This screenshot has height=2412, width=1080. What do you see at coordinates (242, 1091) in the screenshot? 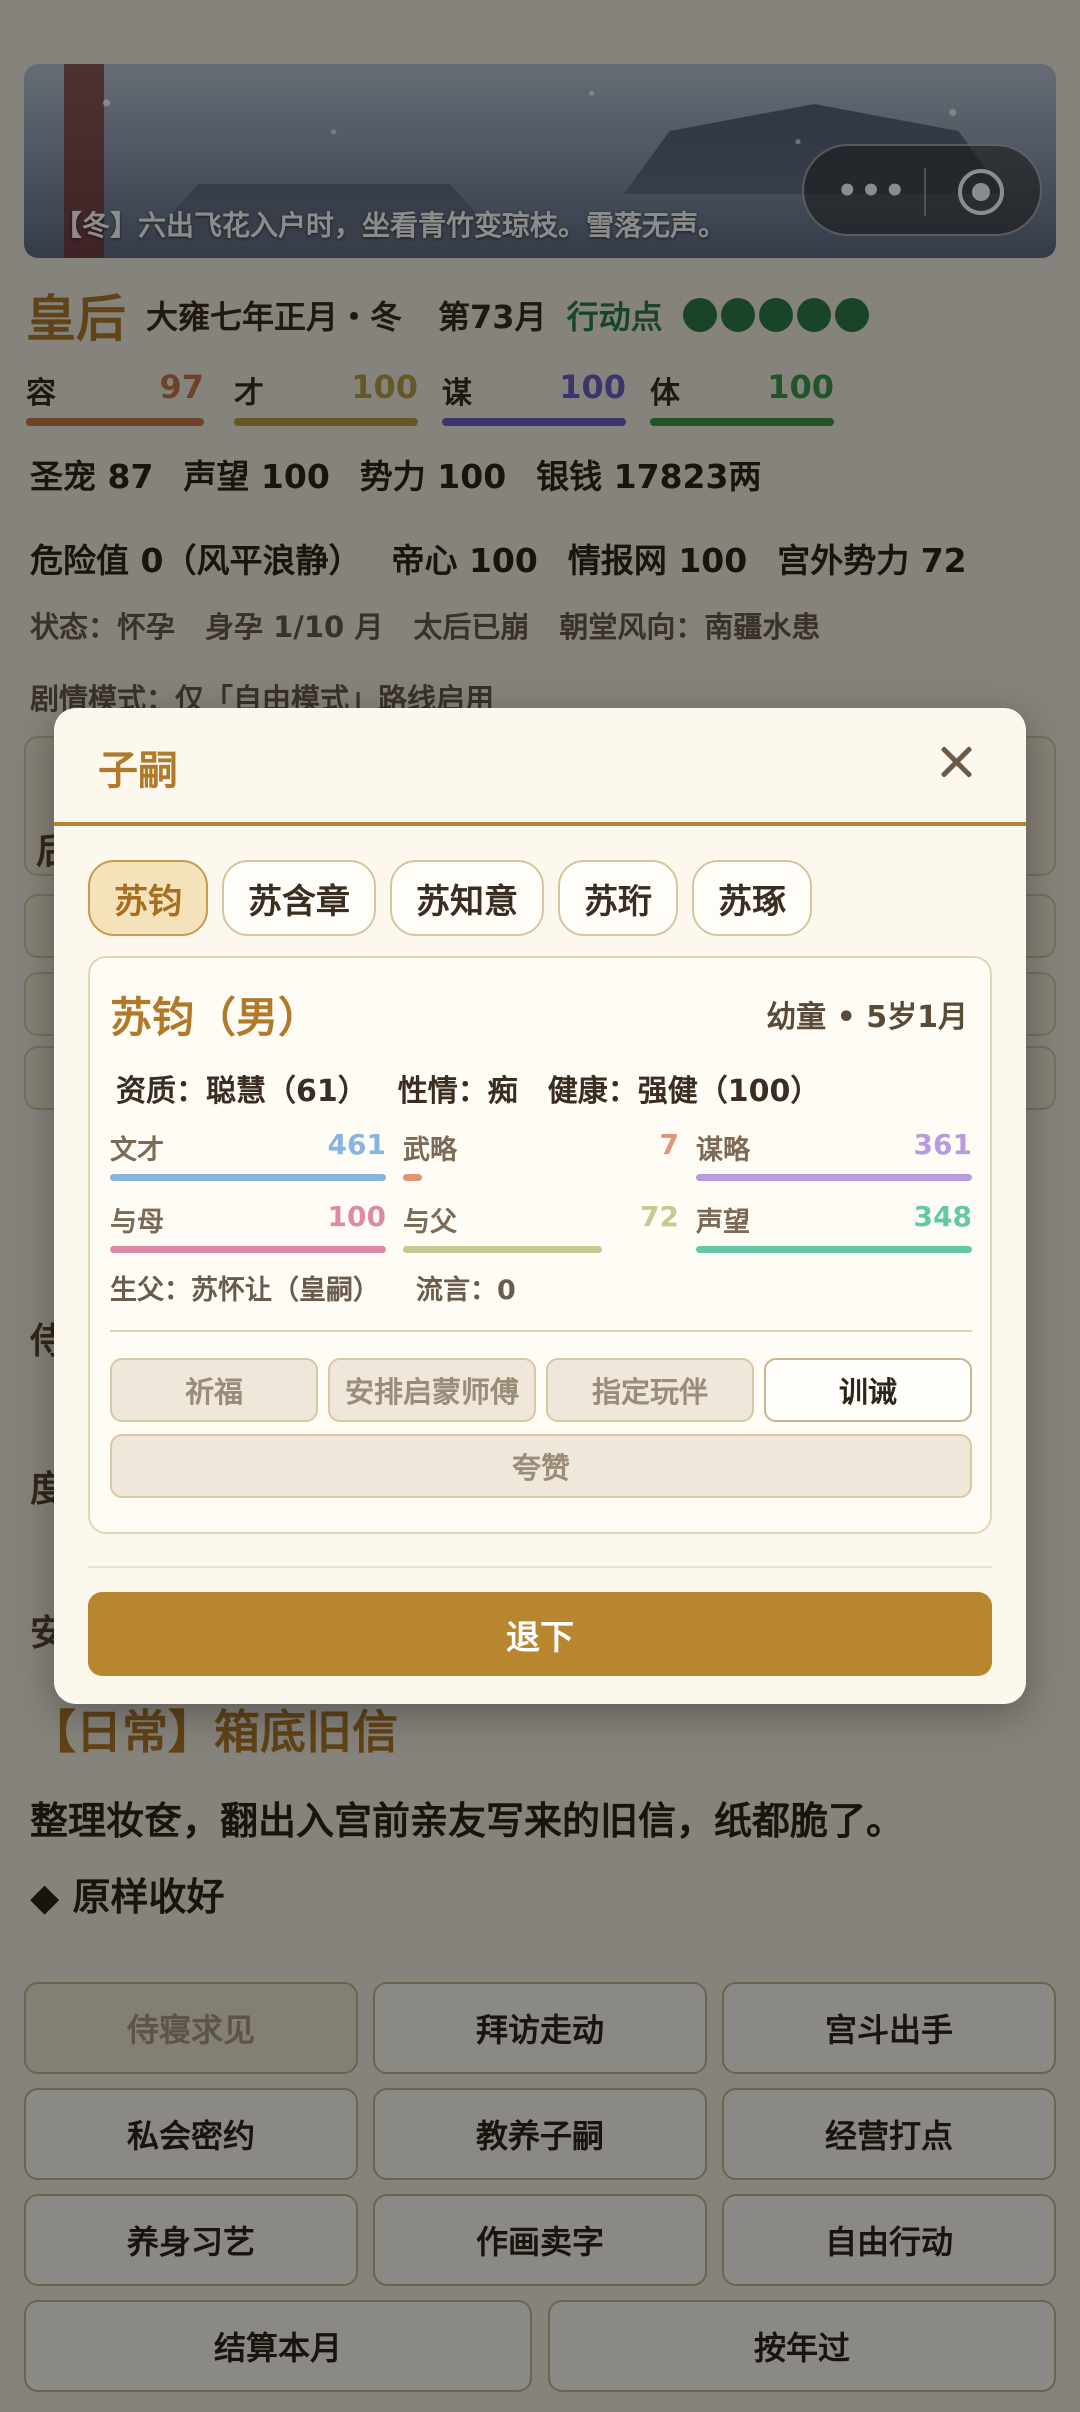
I see `child-aptitude: 资质：聪慧（61）` at bounding box center [242, 1091].